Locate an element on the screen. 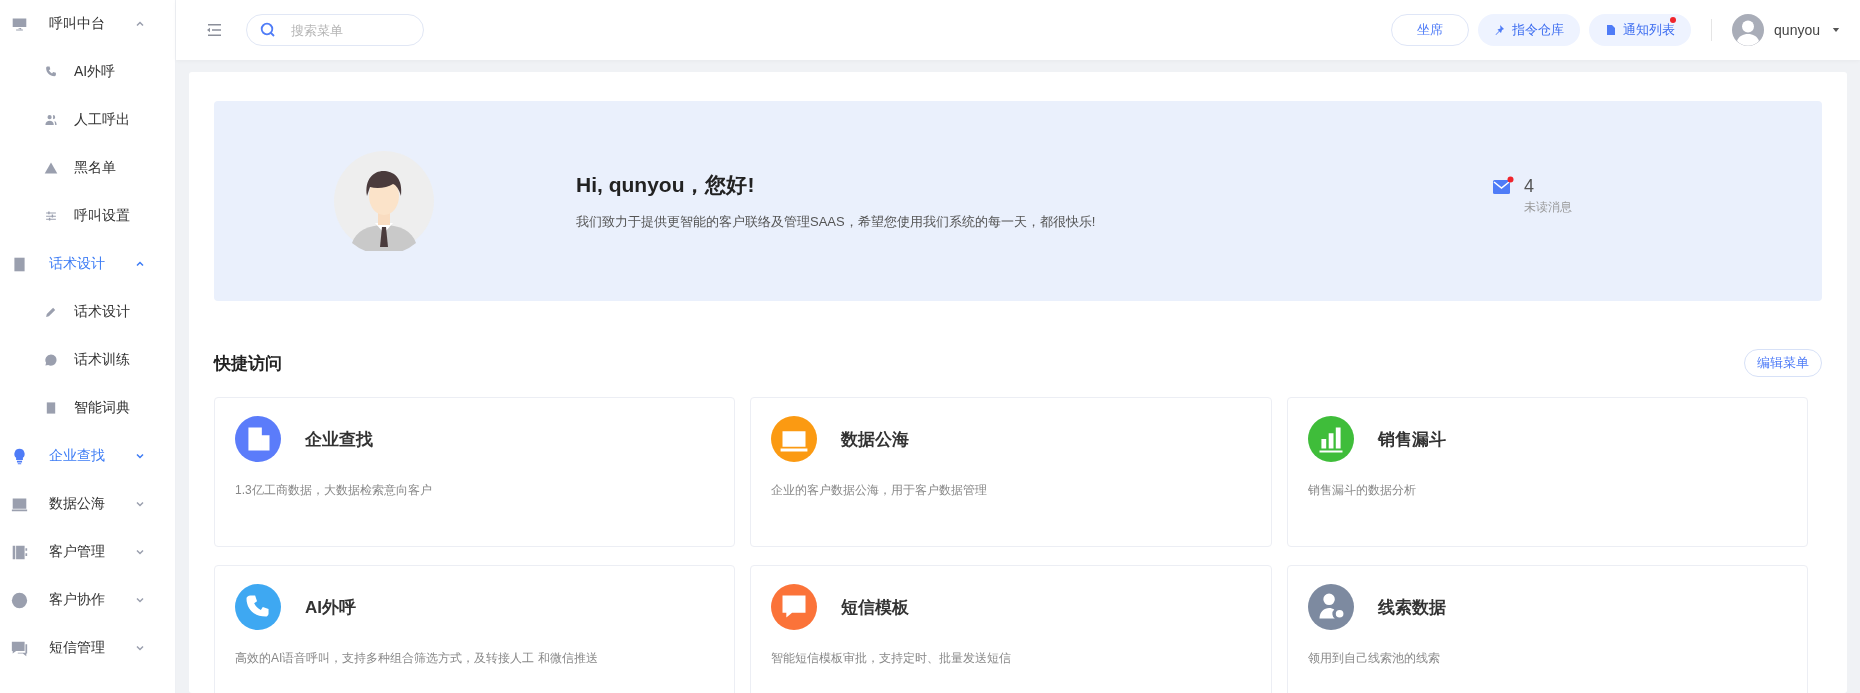 The image size is (1860, 693). sidebar-group: 数据公海 is located at coordinates (87, 504).